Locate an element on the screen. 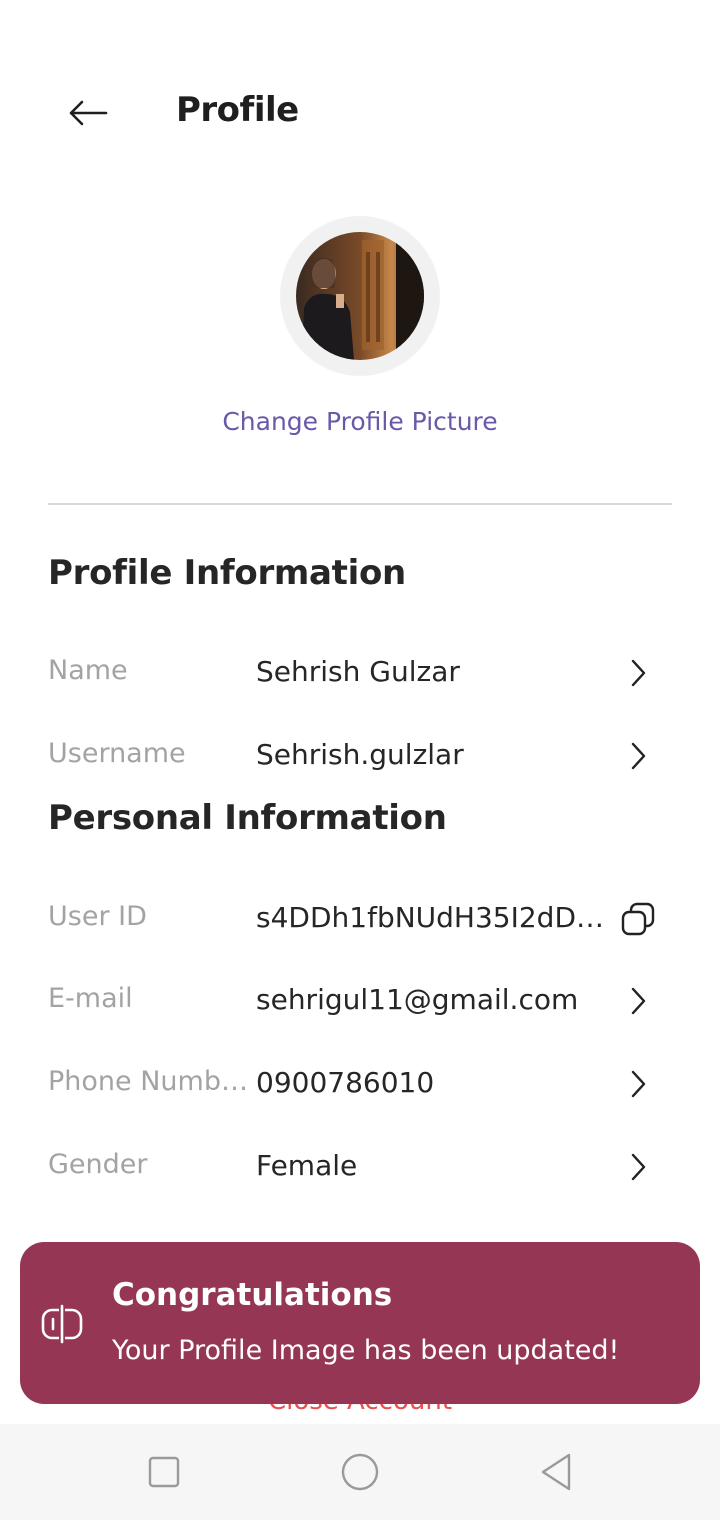 The width and height of the screenshot is (720, 1520). toast-title: Congratulations is located at coordinates (252, 1295).